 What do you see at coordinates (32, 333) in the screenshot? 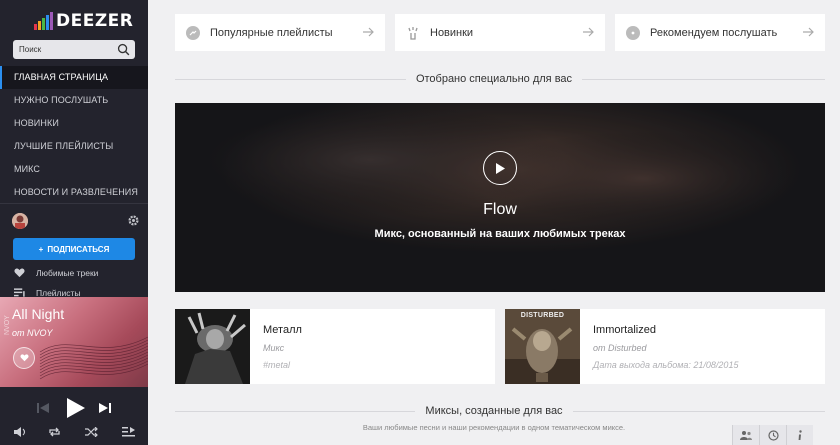
I see `track-artist: от NVOY` at bounding box center [32, 333].